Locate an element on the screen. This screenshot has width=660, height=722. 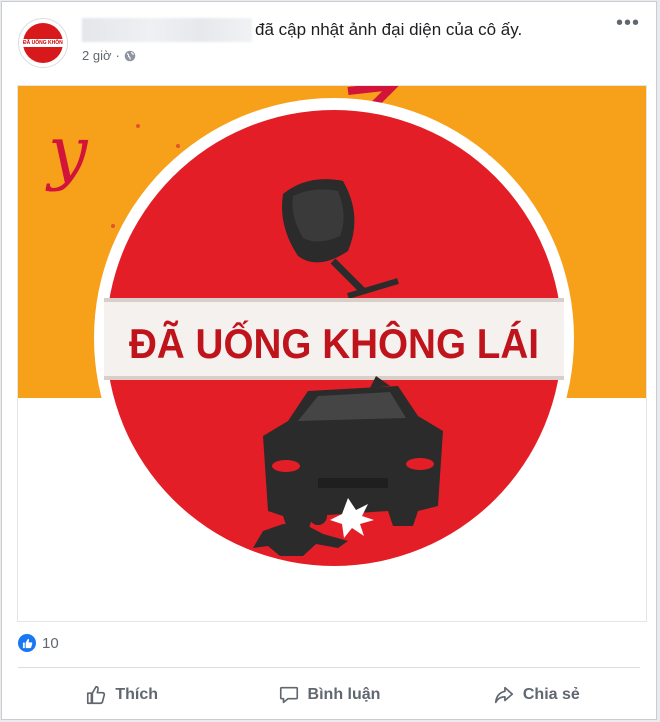
post-actions: Thích Bình luận Chia sẻ is located at coordinates (329, 695).